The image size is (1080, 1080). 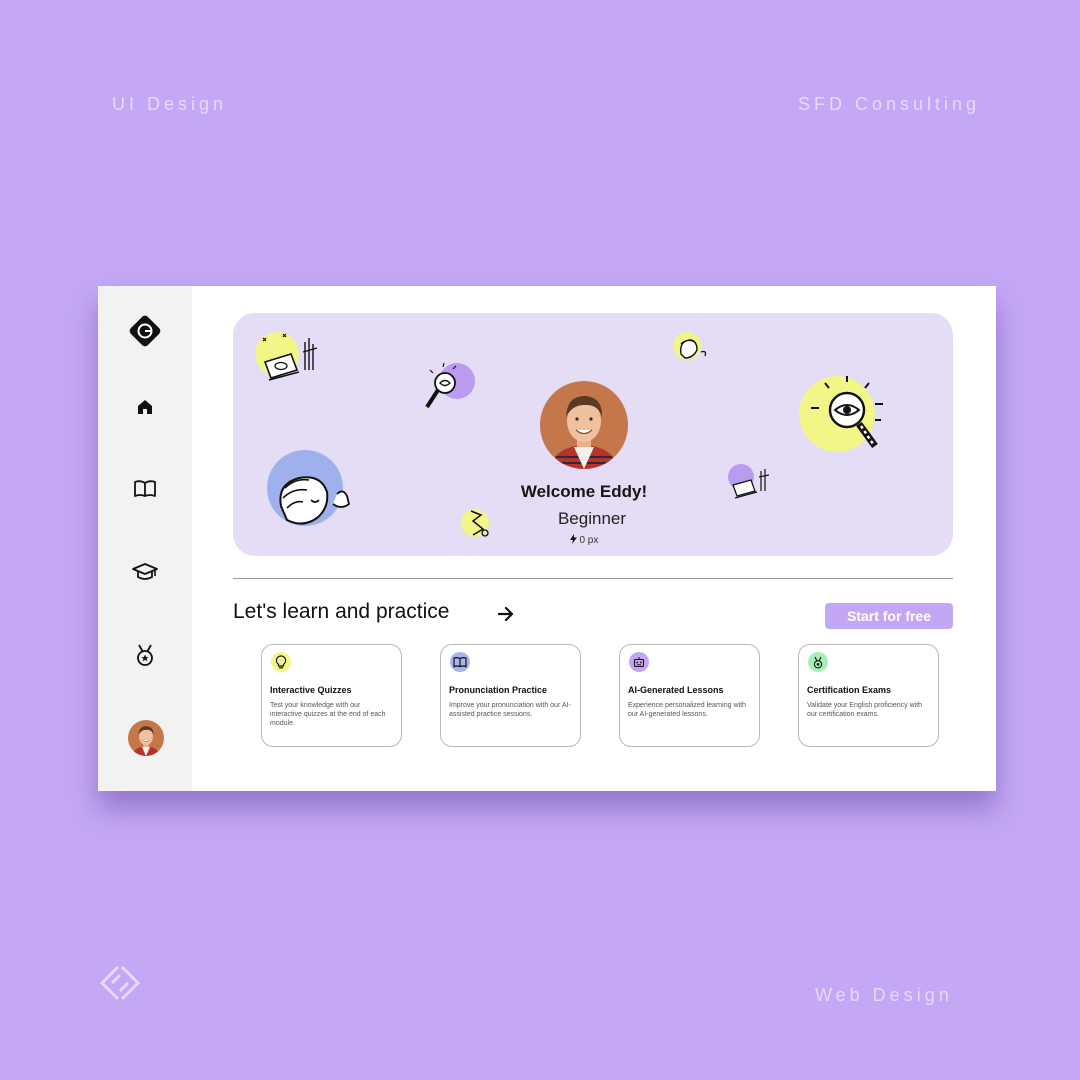 I want to click on showcase-label-ui-design: UI Design, so click(x=170, y=104).